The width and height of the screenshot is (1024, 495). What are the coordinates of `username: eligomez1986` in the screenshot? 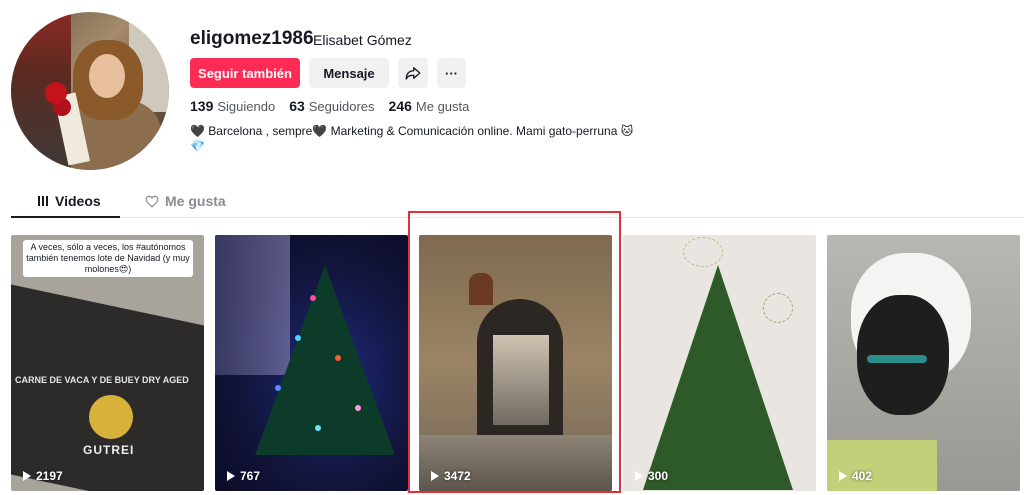 It's located at (252, 38).